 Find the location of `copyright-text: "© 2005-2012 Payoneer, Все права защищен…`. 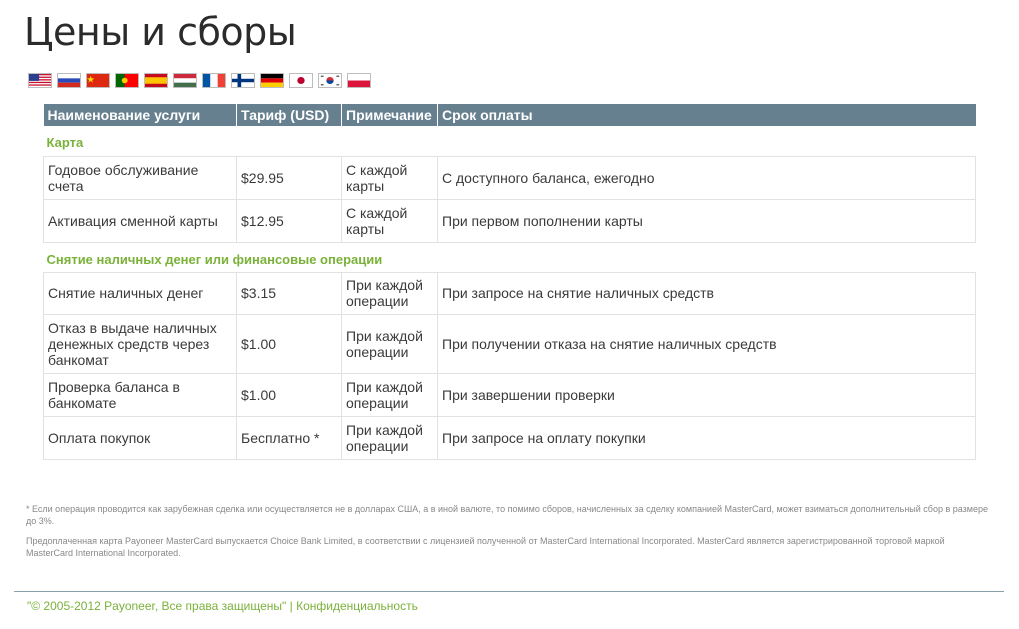

copyright-text: "© 2005-2012 Payoneer, Все права защищен… is located at coordinates (157, 606).